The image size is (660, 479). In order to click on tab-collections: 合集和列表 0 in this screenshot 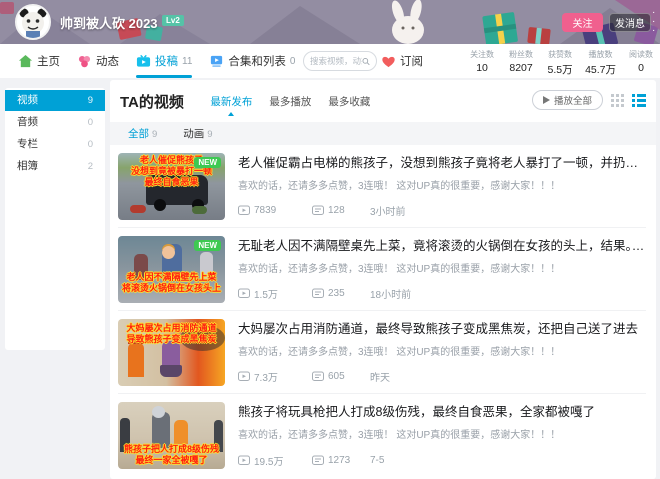, I will do `click(252, 61)`.